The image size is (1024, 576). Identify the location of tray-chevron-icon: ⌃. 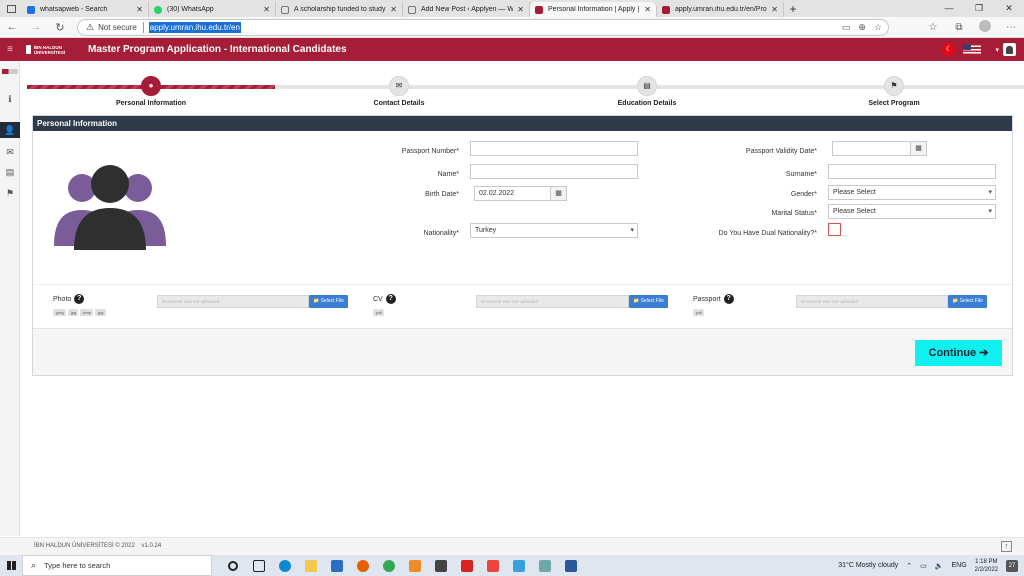
(909, 566).